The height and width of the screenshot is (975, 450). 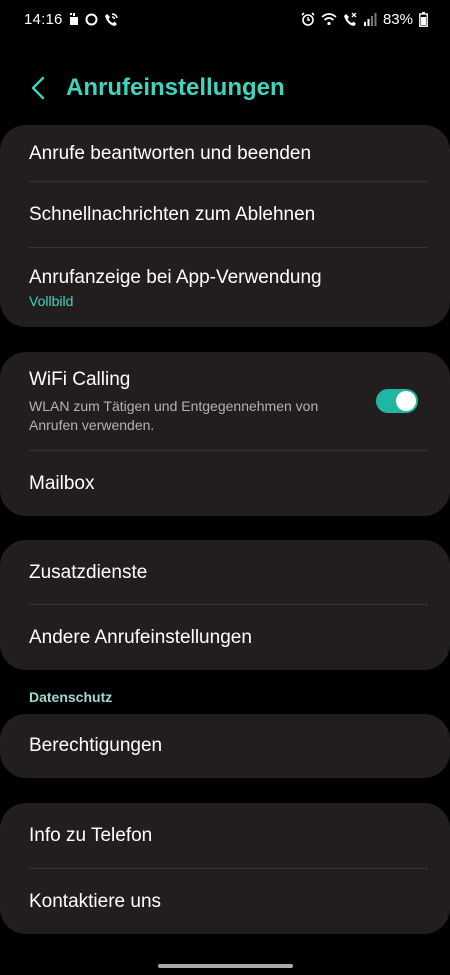 I want to click on contact-us-label: Kontaktiere uns, so click(x=95, y=901).